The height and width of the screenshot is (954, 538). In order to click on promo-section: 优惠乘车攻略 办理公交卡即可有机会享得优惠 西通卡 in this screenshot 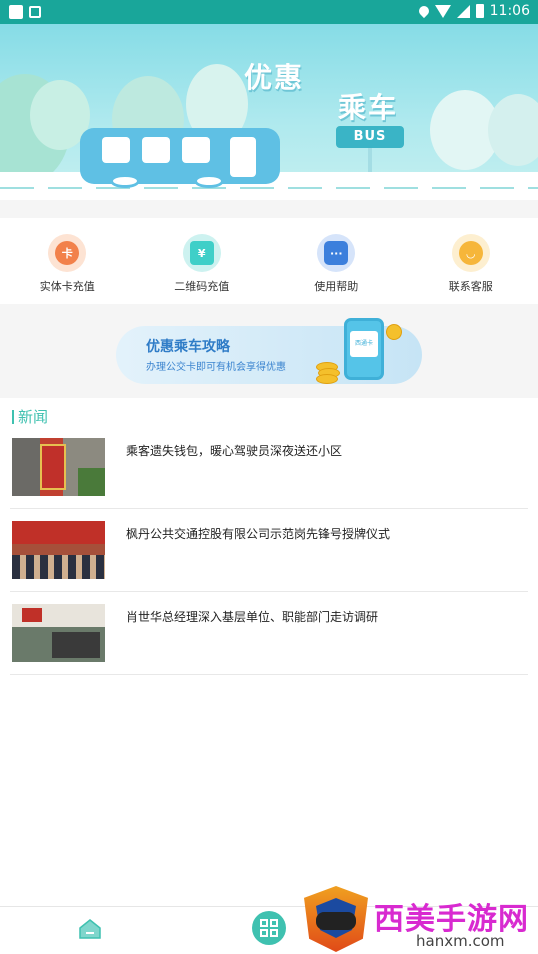, I will do `click(269, 351)`.